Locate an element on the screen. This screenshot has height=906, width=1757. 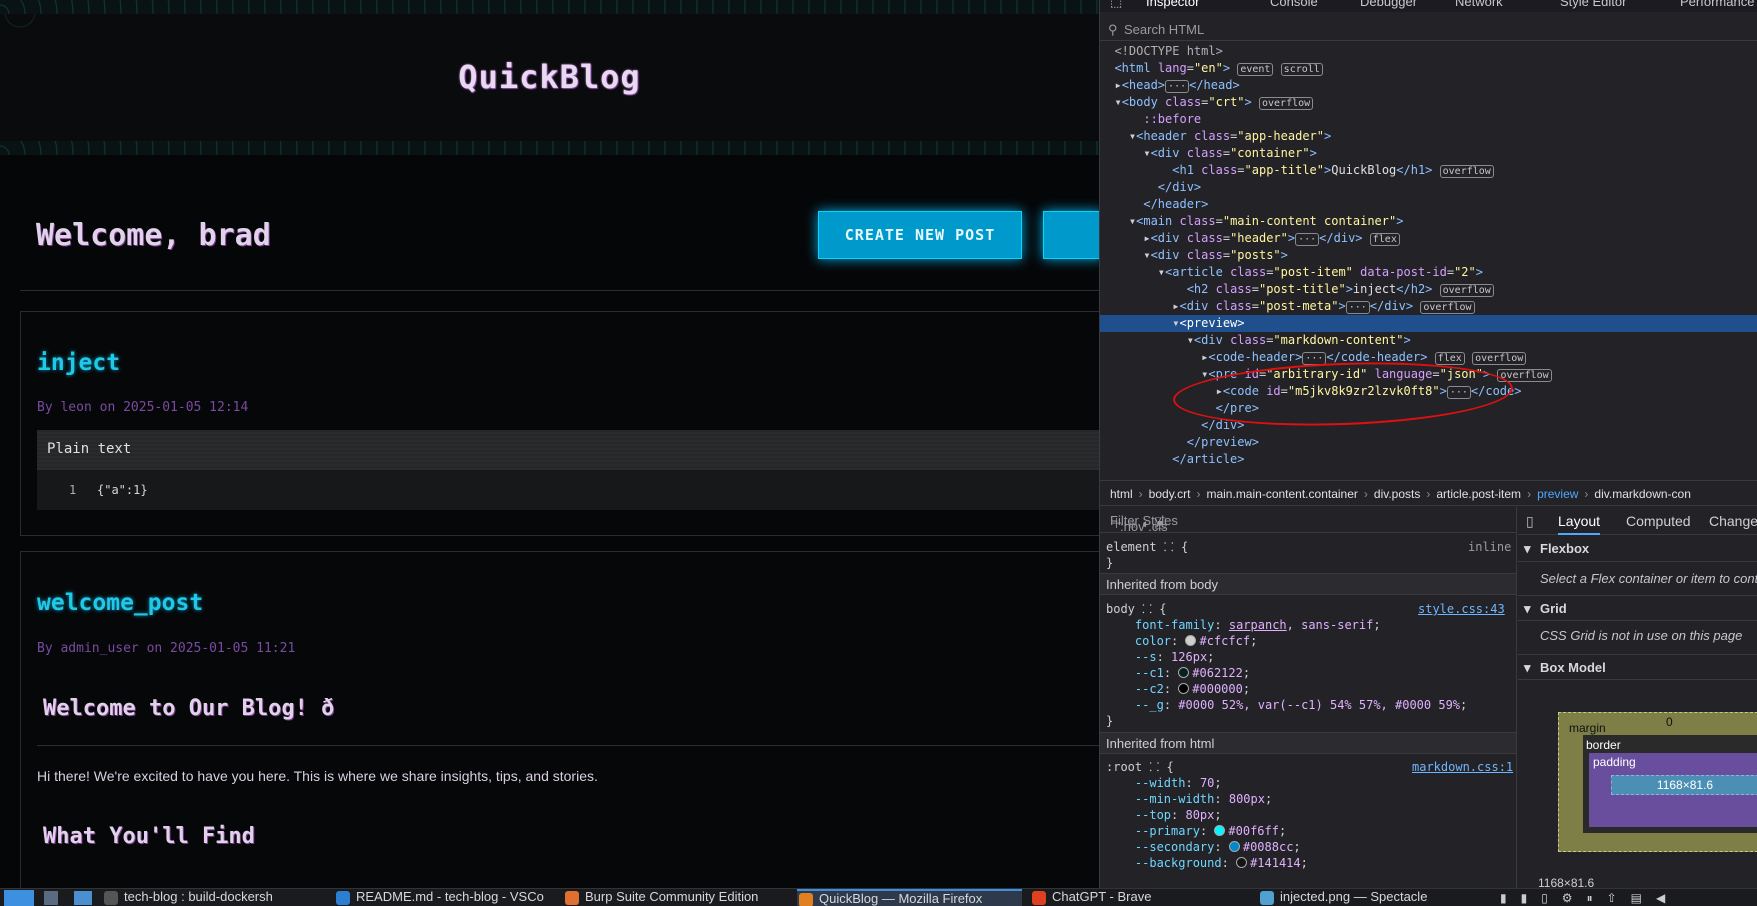
task-brave: ChatGPT - Brave is located at coordinates (1142, 897).